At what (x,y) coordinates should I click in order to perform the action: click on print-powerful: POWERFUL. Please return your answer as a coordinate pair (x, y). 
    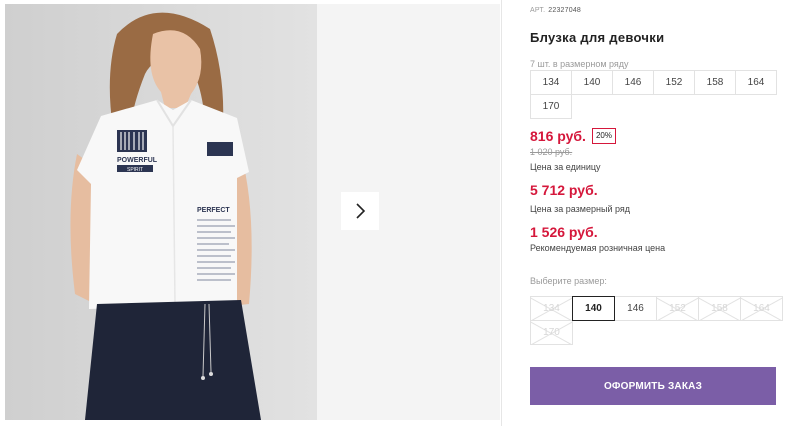
    Looking at the image, I should click on (137, 160).